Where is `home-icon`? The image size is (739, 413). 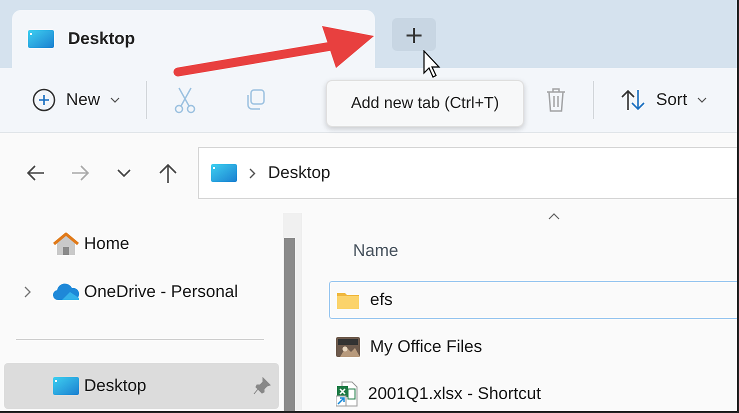 home-icon is located at coordinates (66, 244).